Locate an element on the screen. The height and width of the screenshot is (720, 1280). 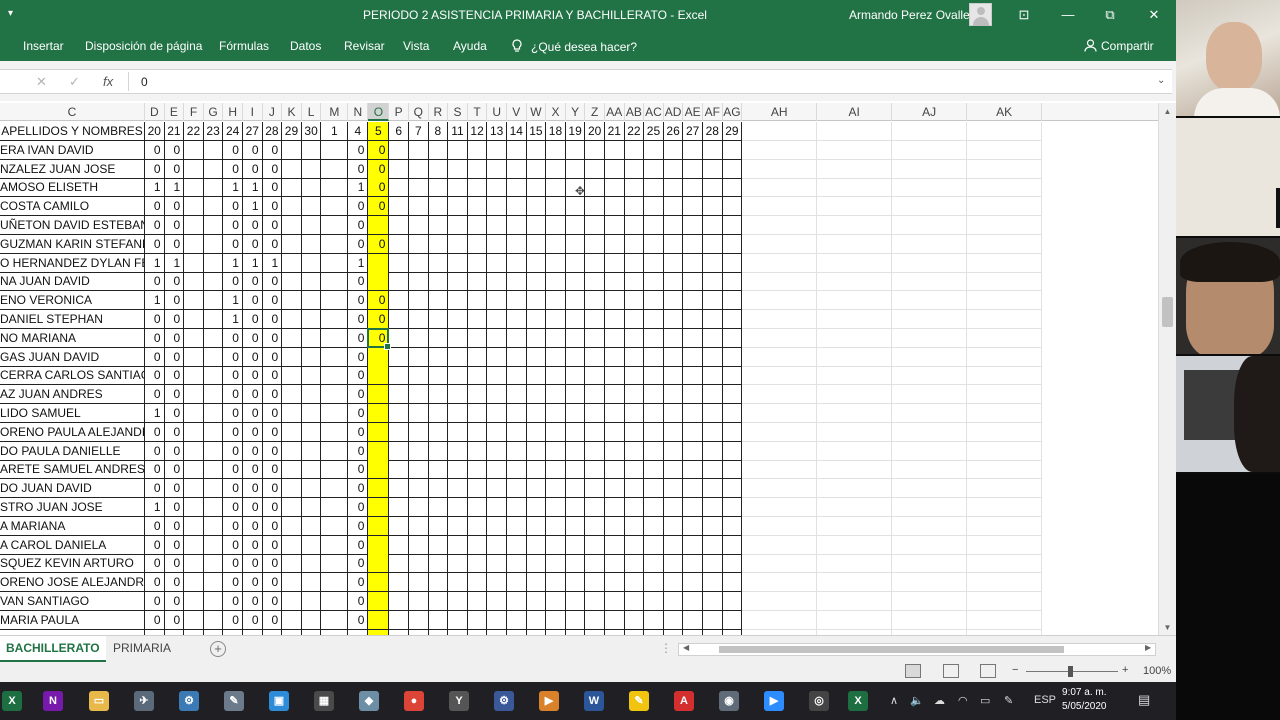
column-header-m: M is located at coordinates (335, 112).